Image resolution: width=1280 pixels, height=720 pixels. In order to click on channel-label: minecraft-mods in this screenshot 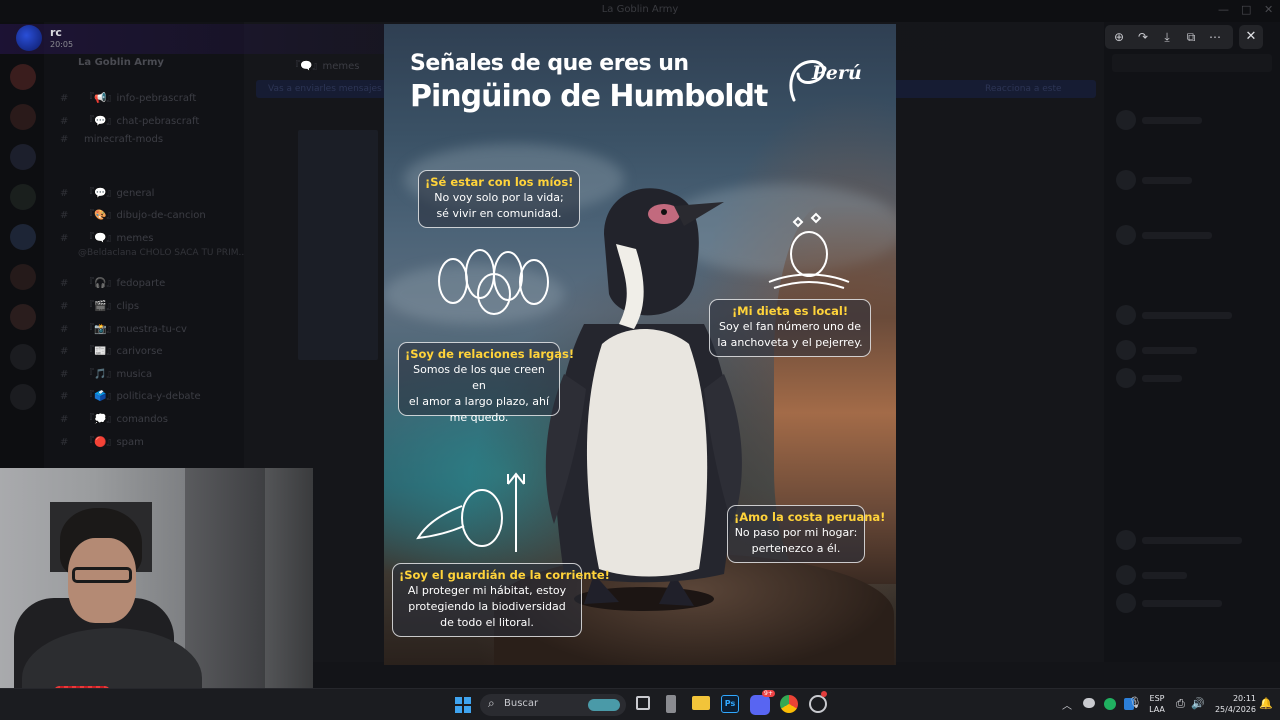, I will do `click(124, 139)`.